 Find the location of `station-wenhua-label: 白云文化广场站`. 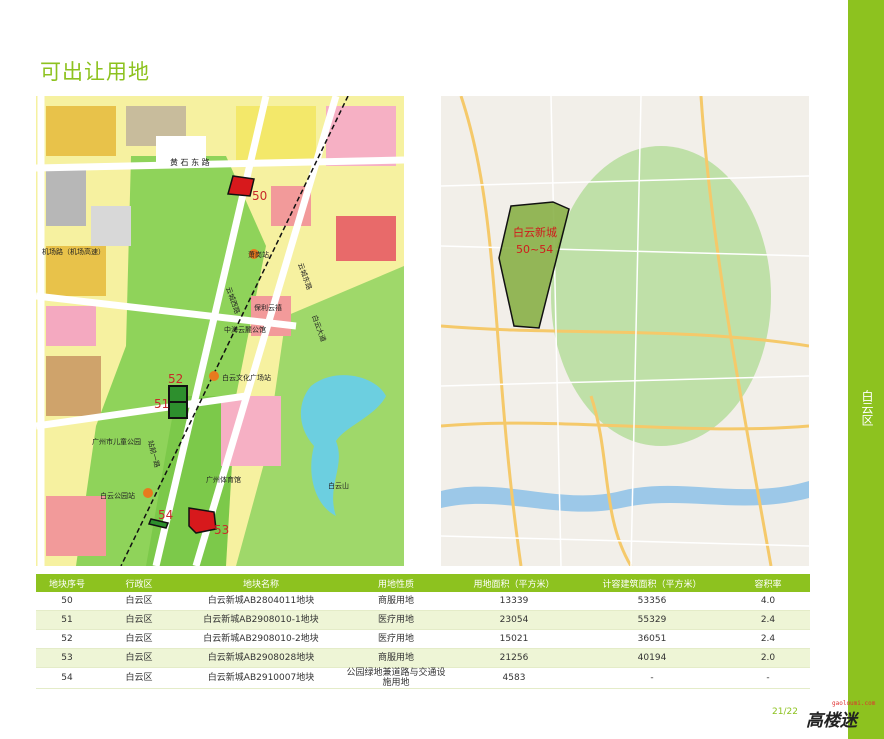

station-wenhua-label: 白云文化广场站 is located at coordinates (246, 377).